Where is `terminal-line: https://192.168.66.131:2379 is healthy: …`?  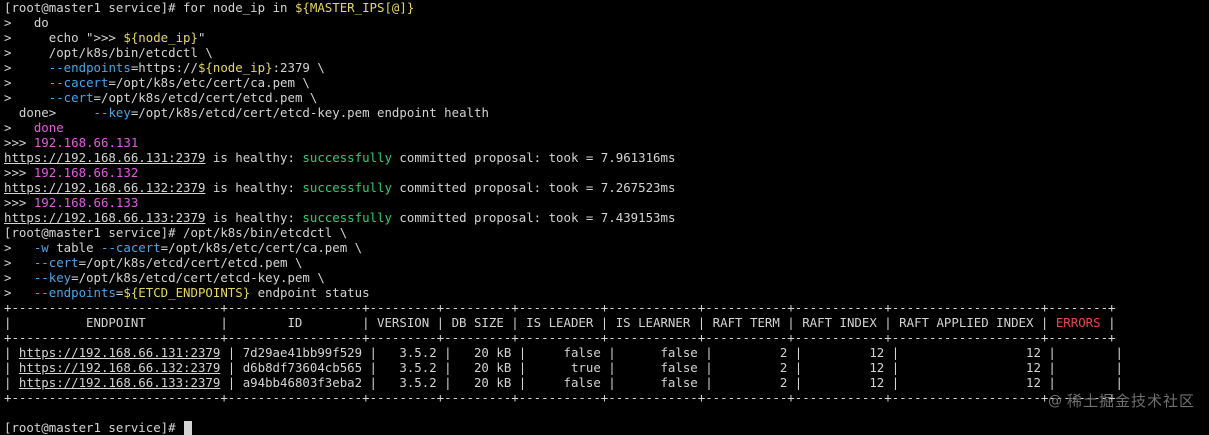 terminal-line: https://192.168.66.131:2379 is healthy: … is located at coordinates (606, 157).